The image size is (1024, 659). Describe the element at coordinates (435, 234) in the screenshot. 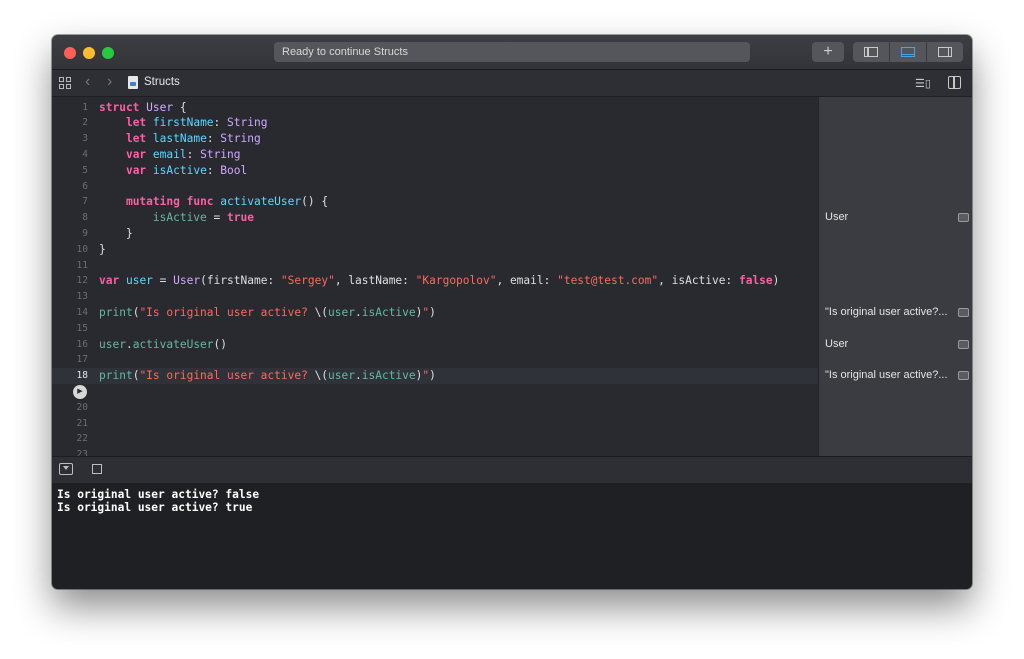

I see `code-line: 9 }` at that location.